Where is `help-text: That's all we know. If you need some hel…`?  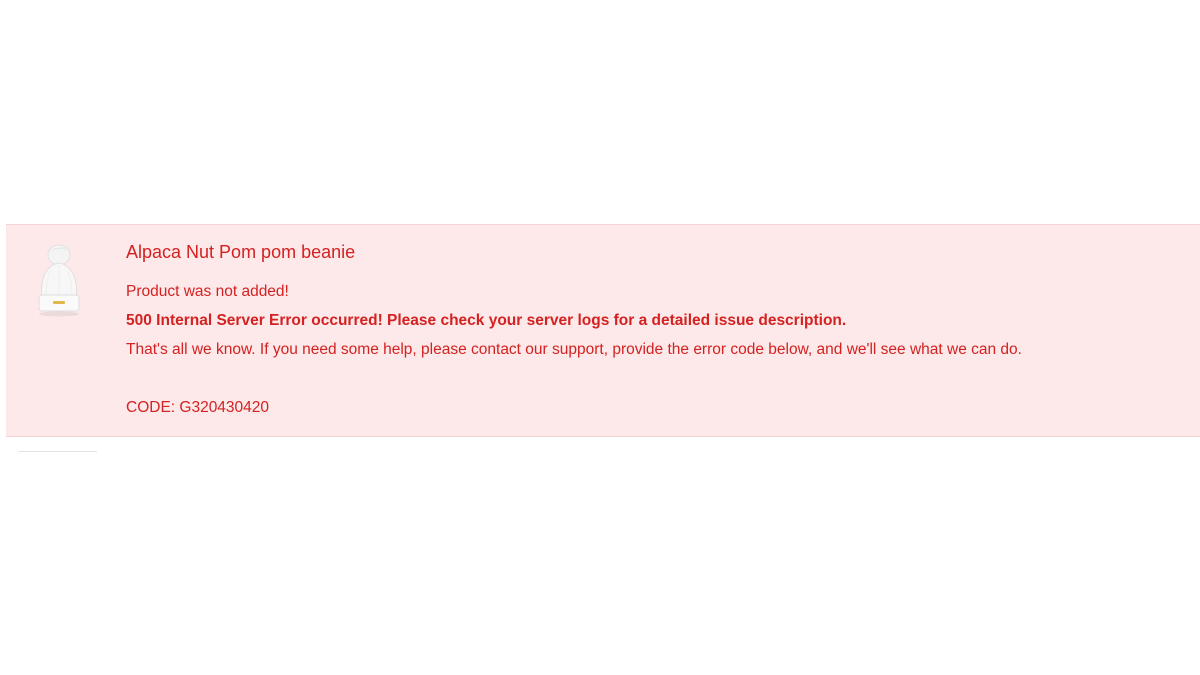 help-text: That's all we know. If you need some hel… is located at coordinates (574, 349).